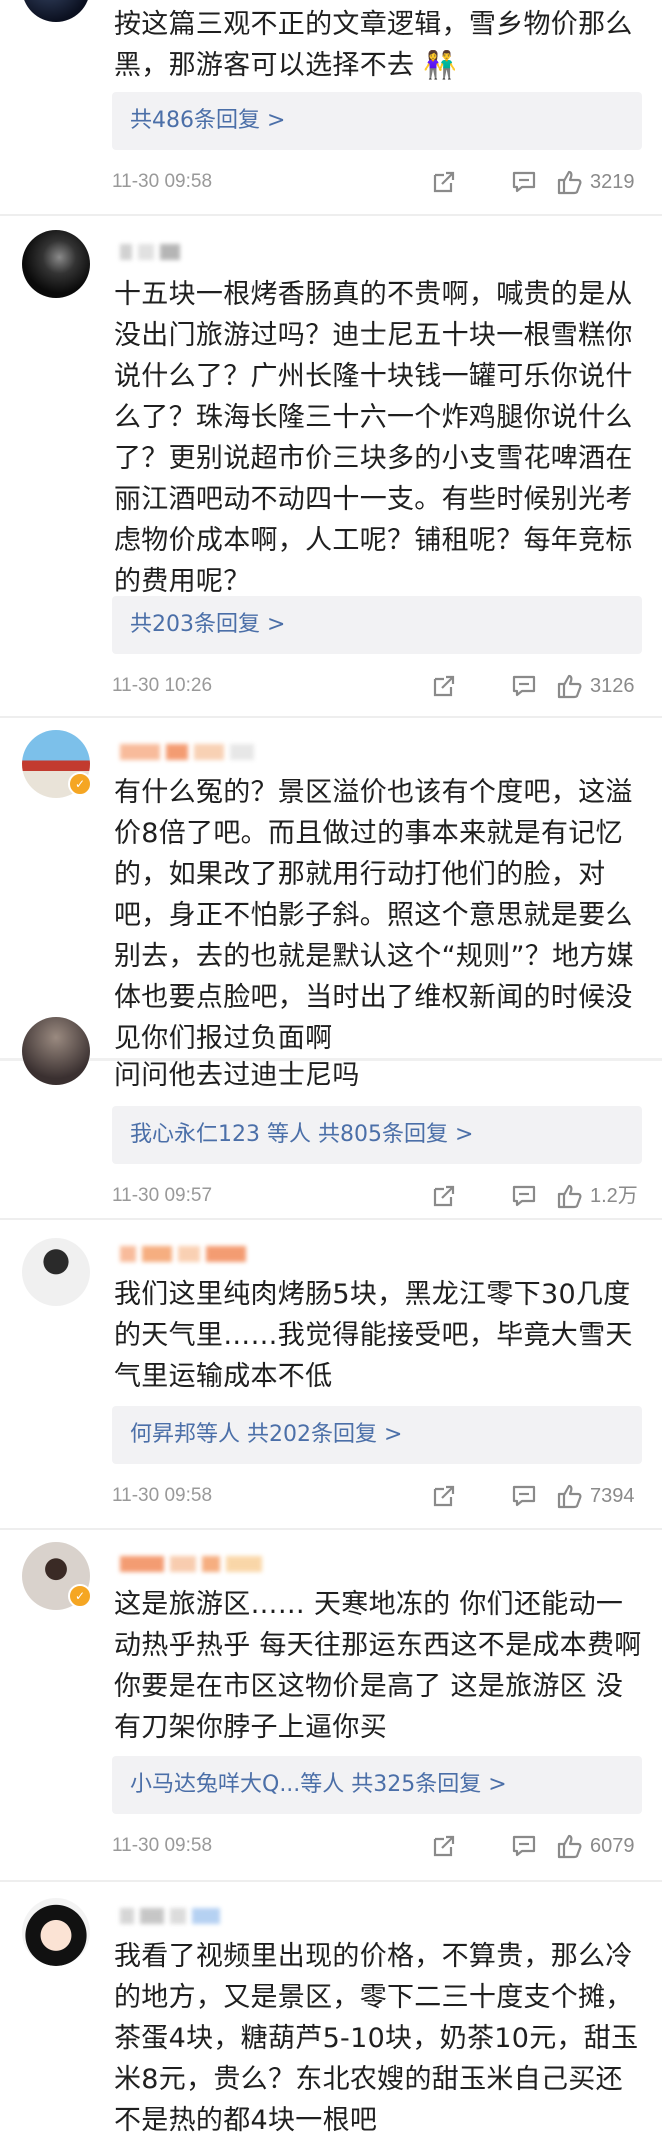 Image resolution: width=662 pixels, height=2141 pixels. Describe the element at coordinates (373, 45) in the screenshot. I see `comment-text: 按这篇三观不正的文章逻辑，雪乡物价那么黑，那游客可以选择不去 👫` at that location.